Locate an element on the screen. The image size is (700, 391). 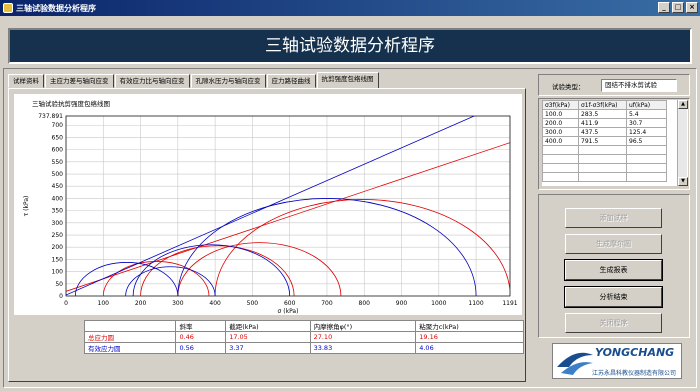
scroll-up-icon: ▲ is located at coordinates (683, 104).